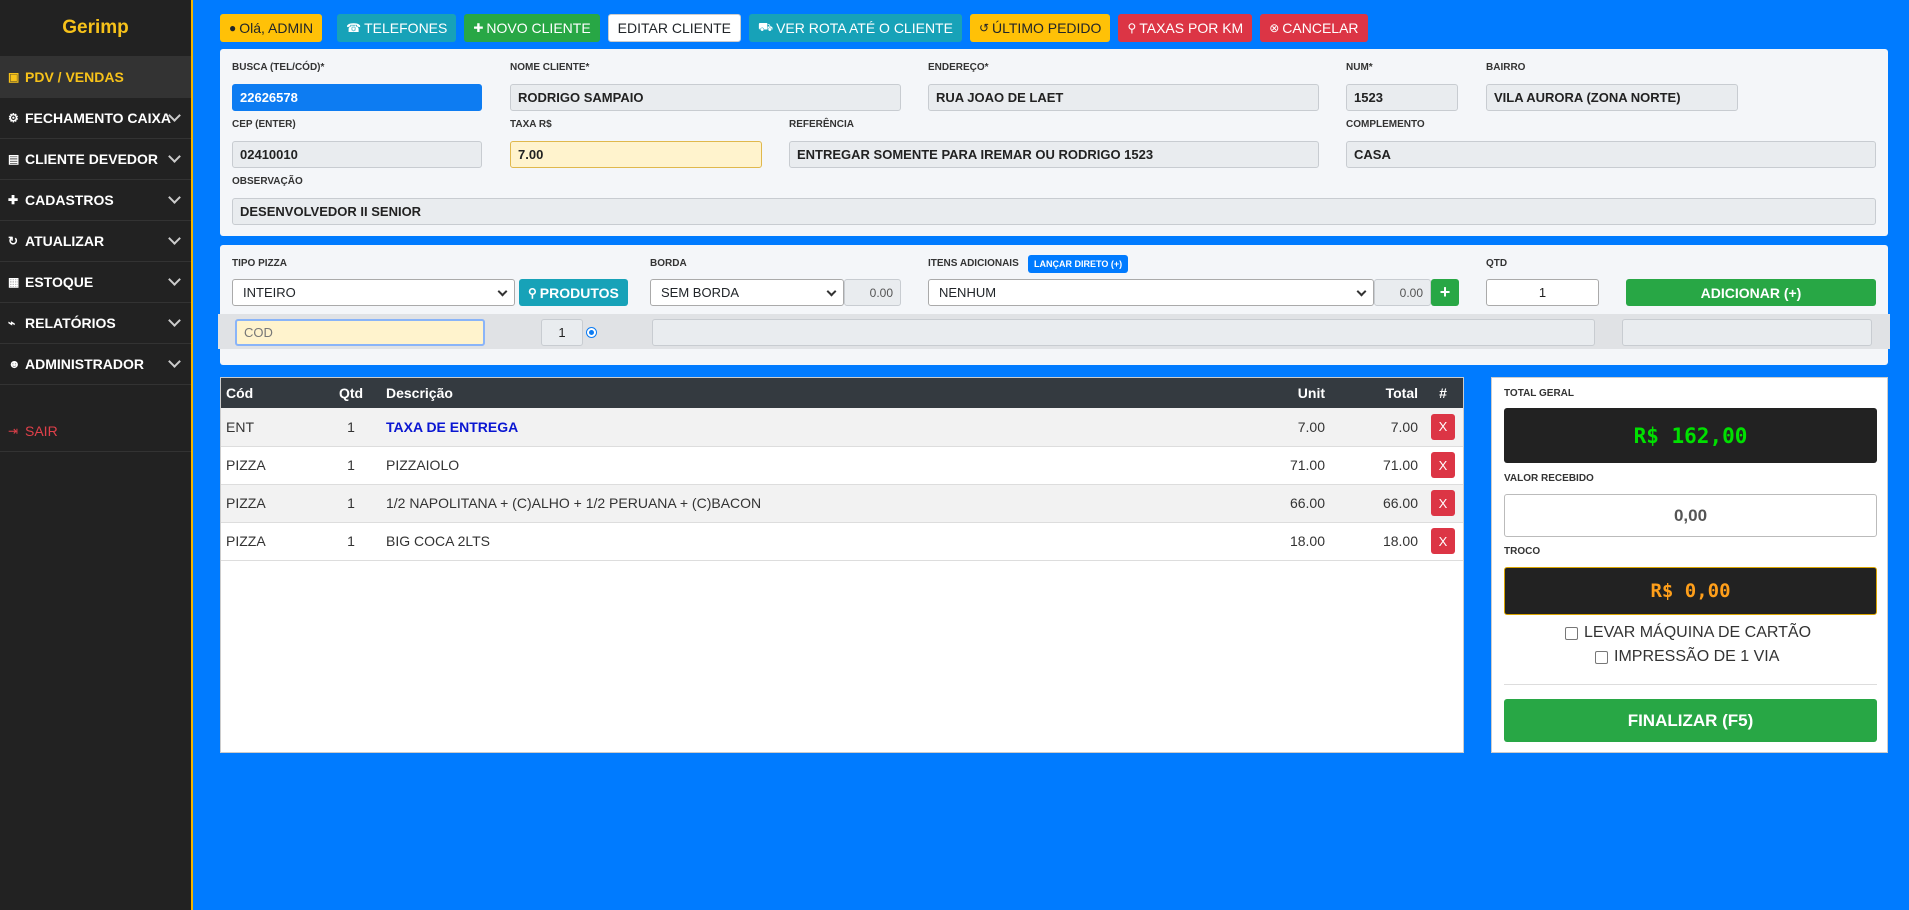  I want to click on itens-adicionais-select: NENHUM, so click(1151, 292).